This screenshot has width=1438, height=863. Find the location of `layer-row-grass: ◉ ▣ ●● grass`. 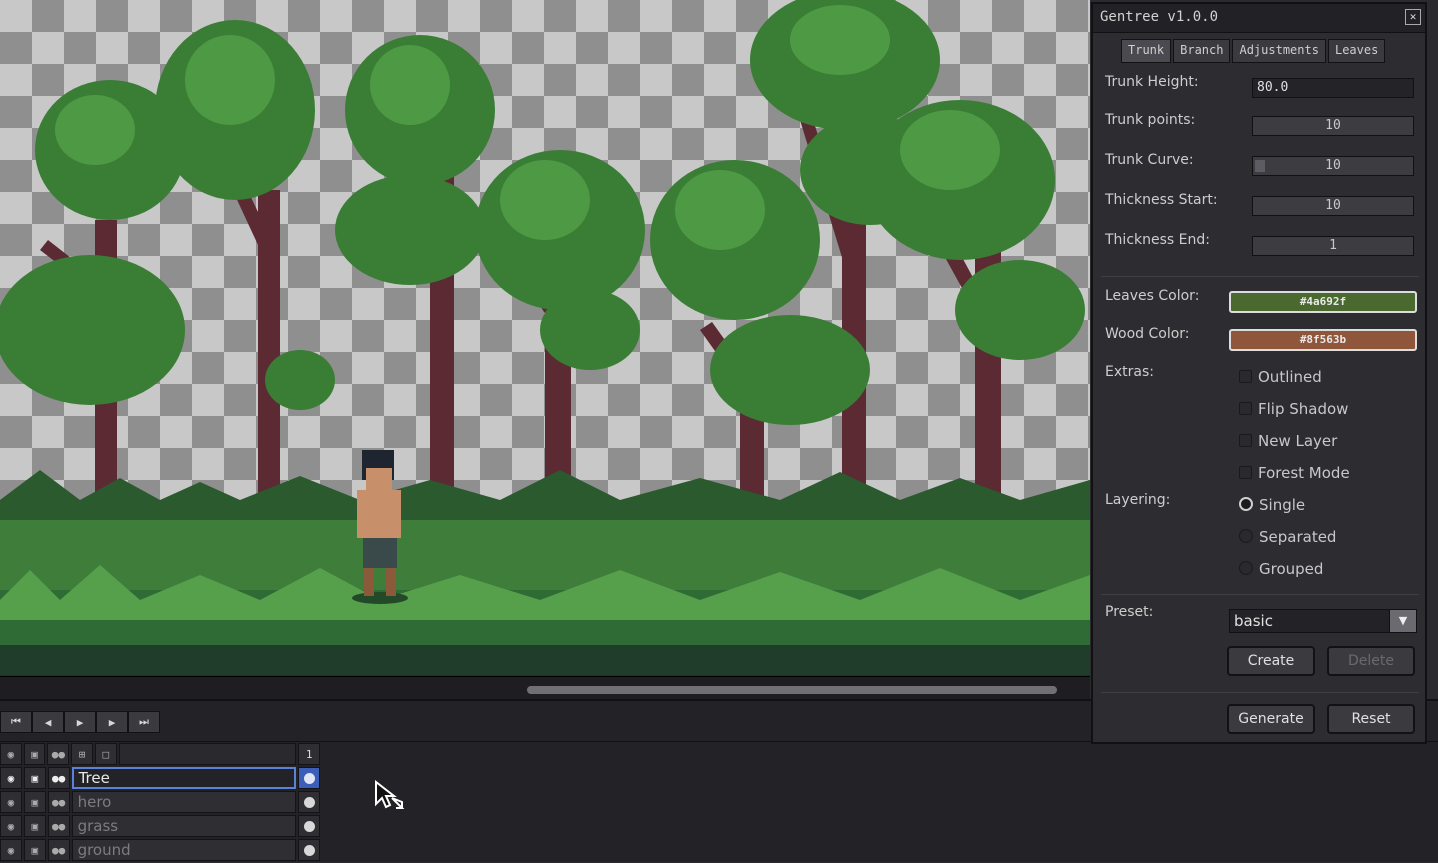

layer-row-grass: ◉ ▣ ●● grass is located at coordinates (160, 826).